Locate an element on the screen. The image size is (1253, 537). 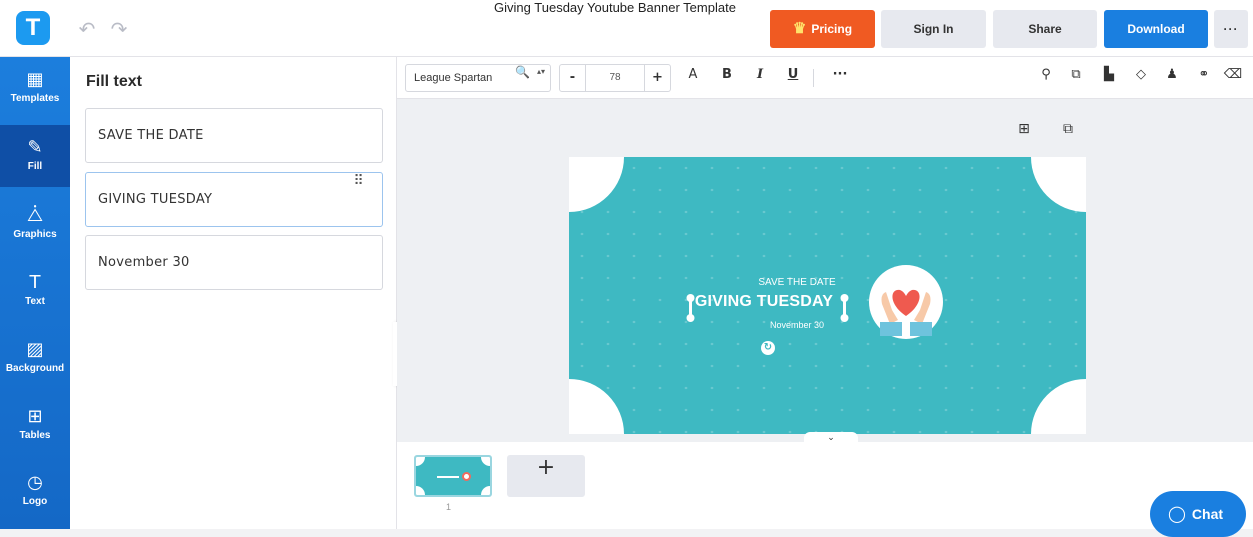
chat-label: Chat is located at coordinates (1207, 514).